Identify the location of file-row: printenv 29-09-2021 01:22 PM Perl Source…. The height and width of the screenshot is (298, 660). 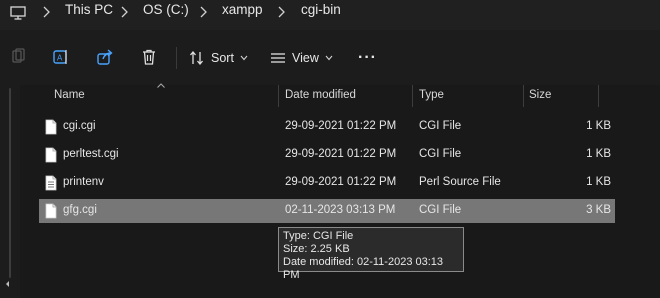
(327, 183).